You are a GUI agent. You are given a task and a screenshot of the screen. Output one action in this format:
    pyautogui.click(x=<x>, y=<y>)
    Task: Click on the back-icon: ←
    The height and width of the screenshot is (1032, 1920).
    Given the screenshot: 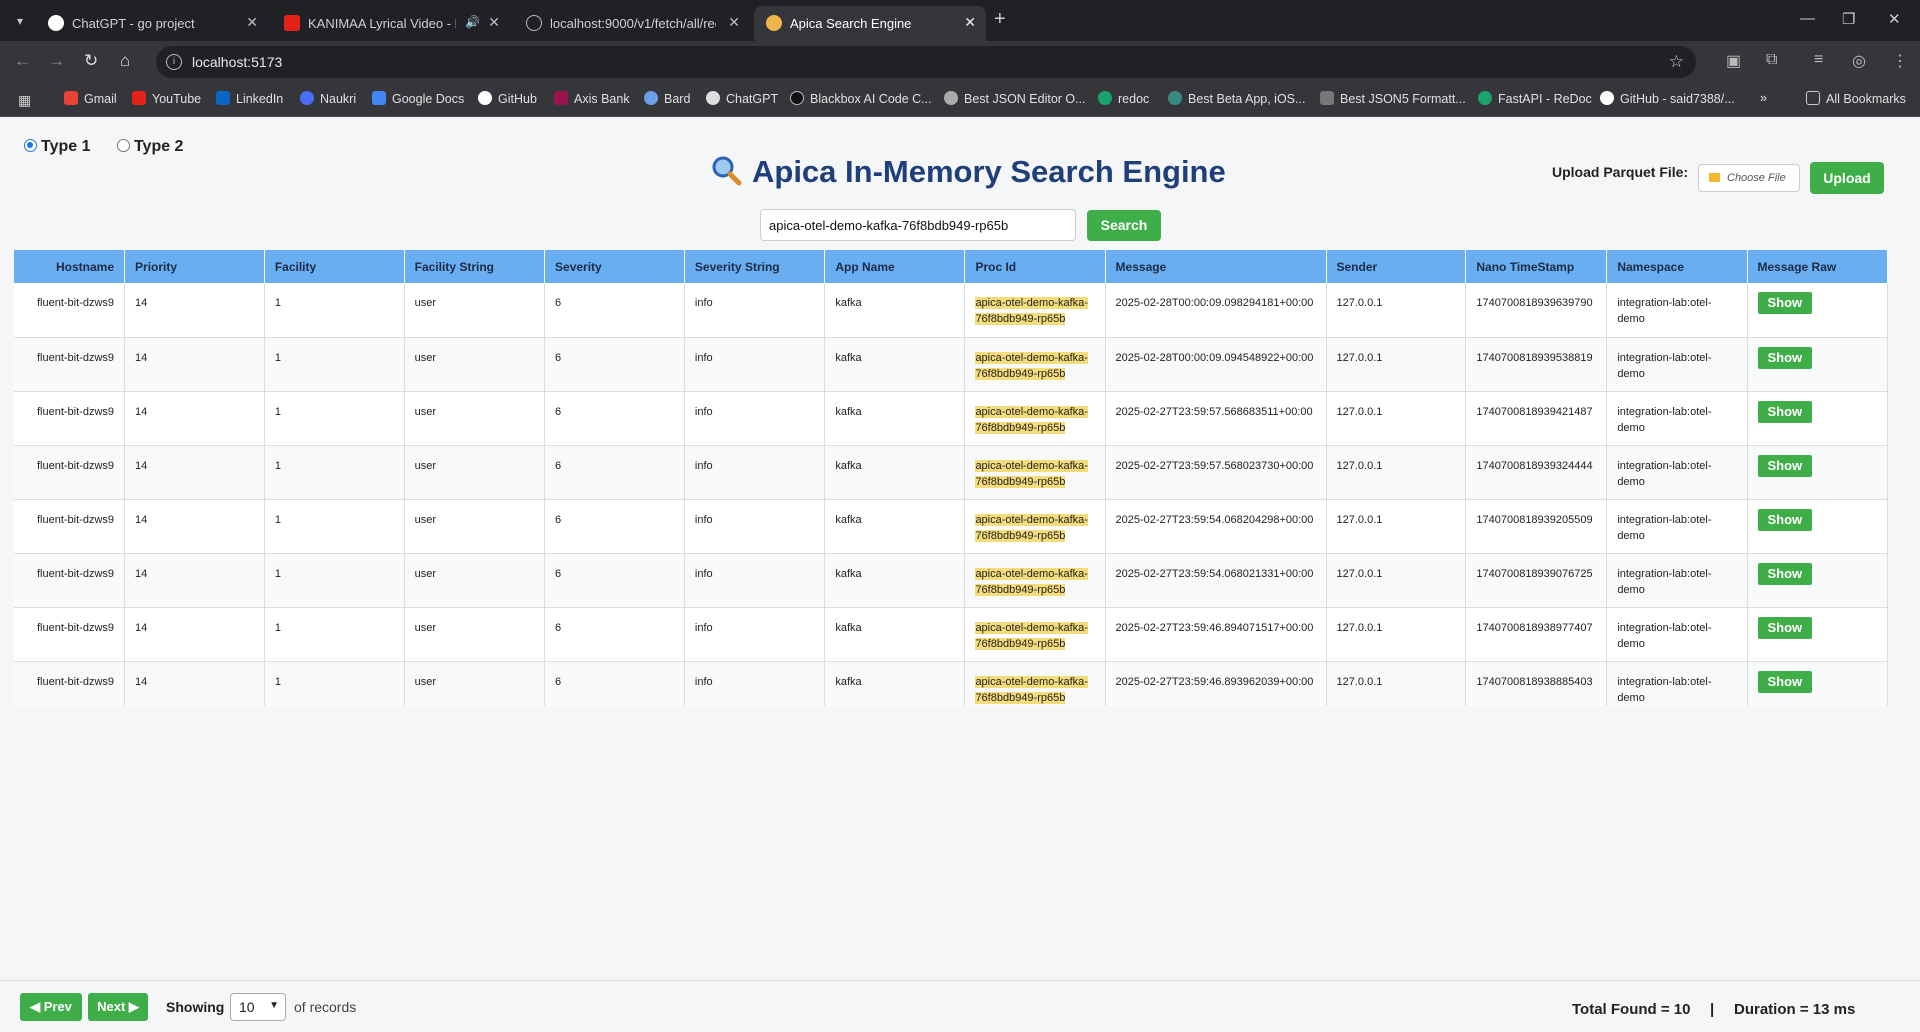 What is the action you would take?
    pyautogui.click(x=22, y=61)
    